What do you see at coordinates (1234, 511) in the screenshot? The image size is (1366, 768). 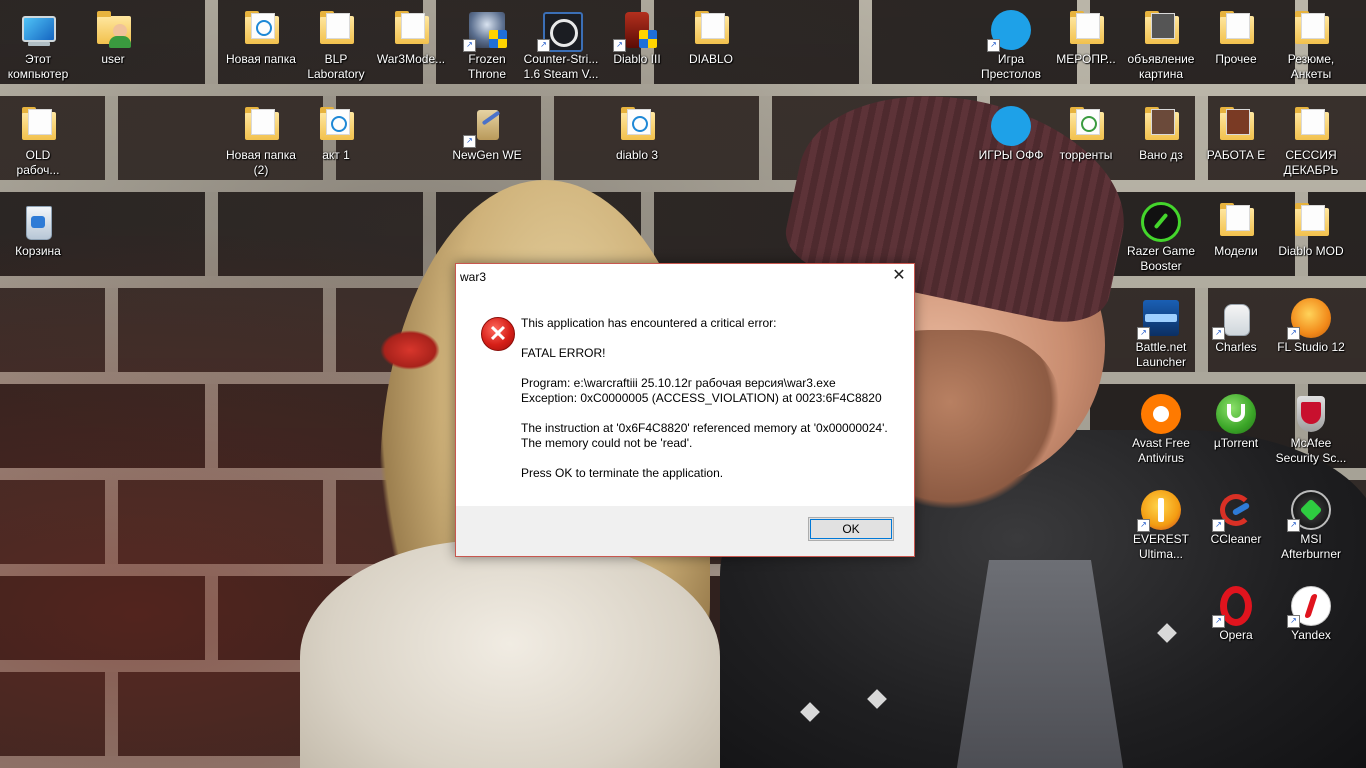 I see `ccleaner-icon: ↗` at bounding box center [1234, 511].